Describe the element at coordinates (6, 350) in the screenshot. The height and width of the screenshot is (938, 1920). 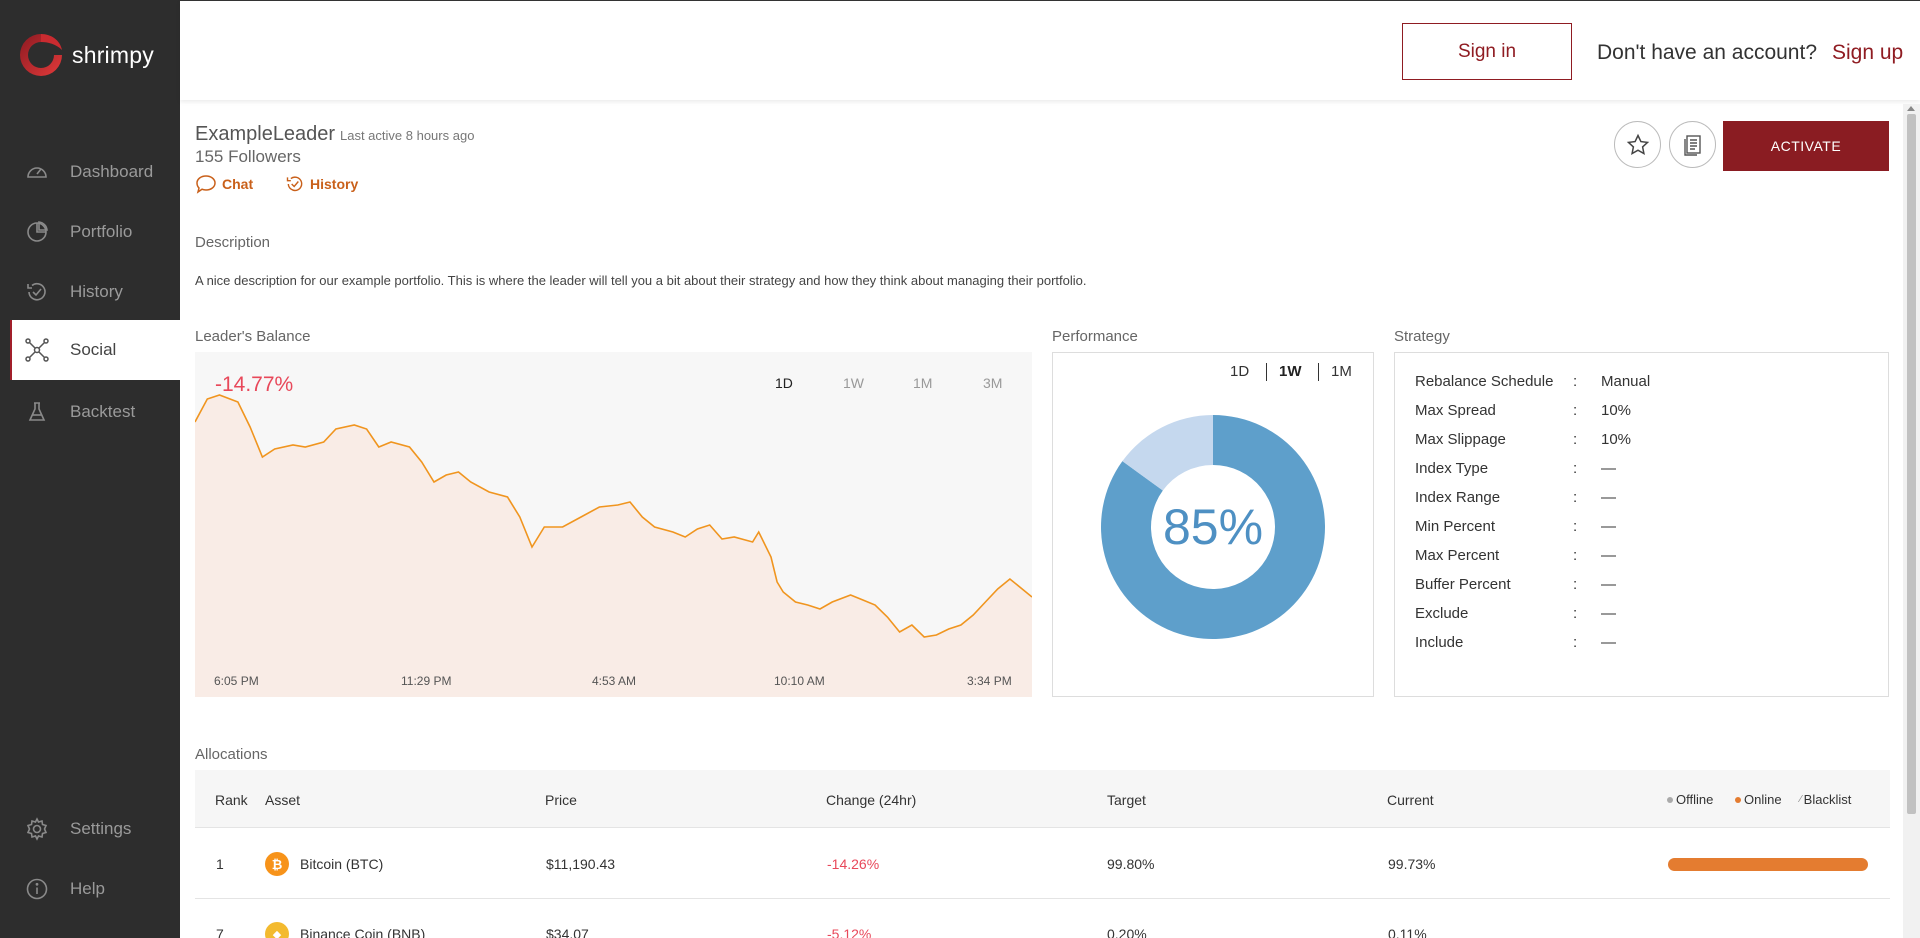
I see `active-indicator` at that location.